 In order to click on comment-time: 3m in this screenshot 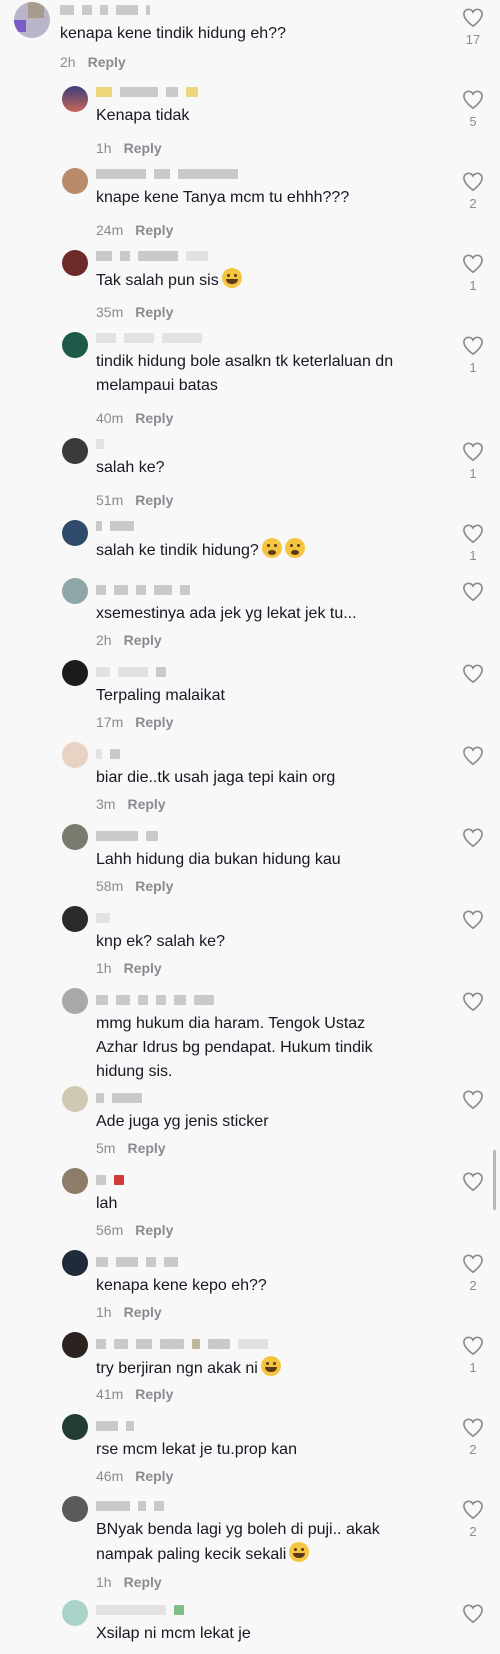, I will do `click(106, 804)`.